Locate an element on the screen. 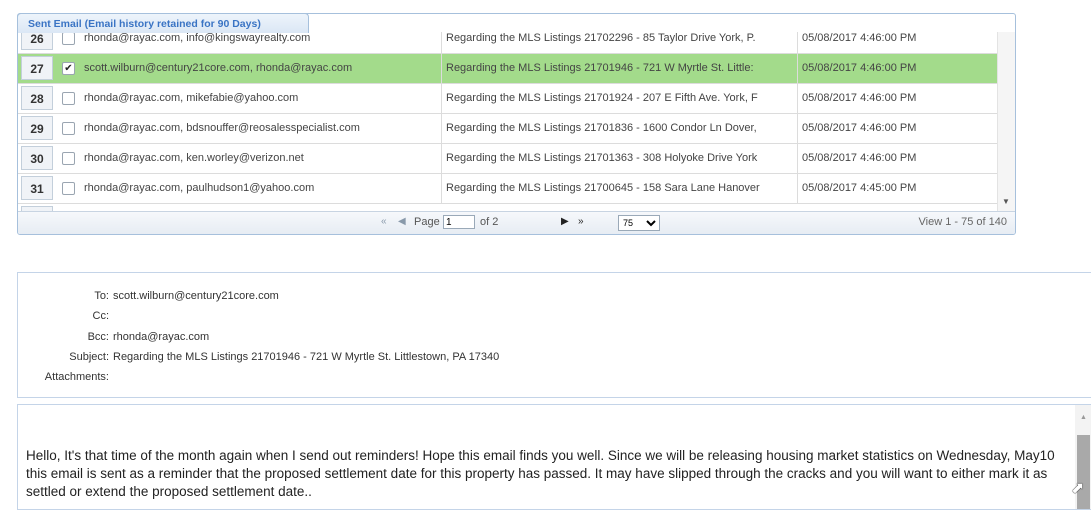 The width and height of the screenshot is (1091, 510). first-page-icon: « is located at coordinates (384, 221).